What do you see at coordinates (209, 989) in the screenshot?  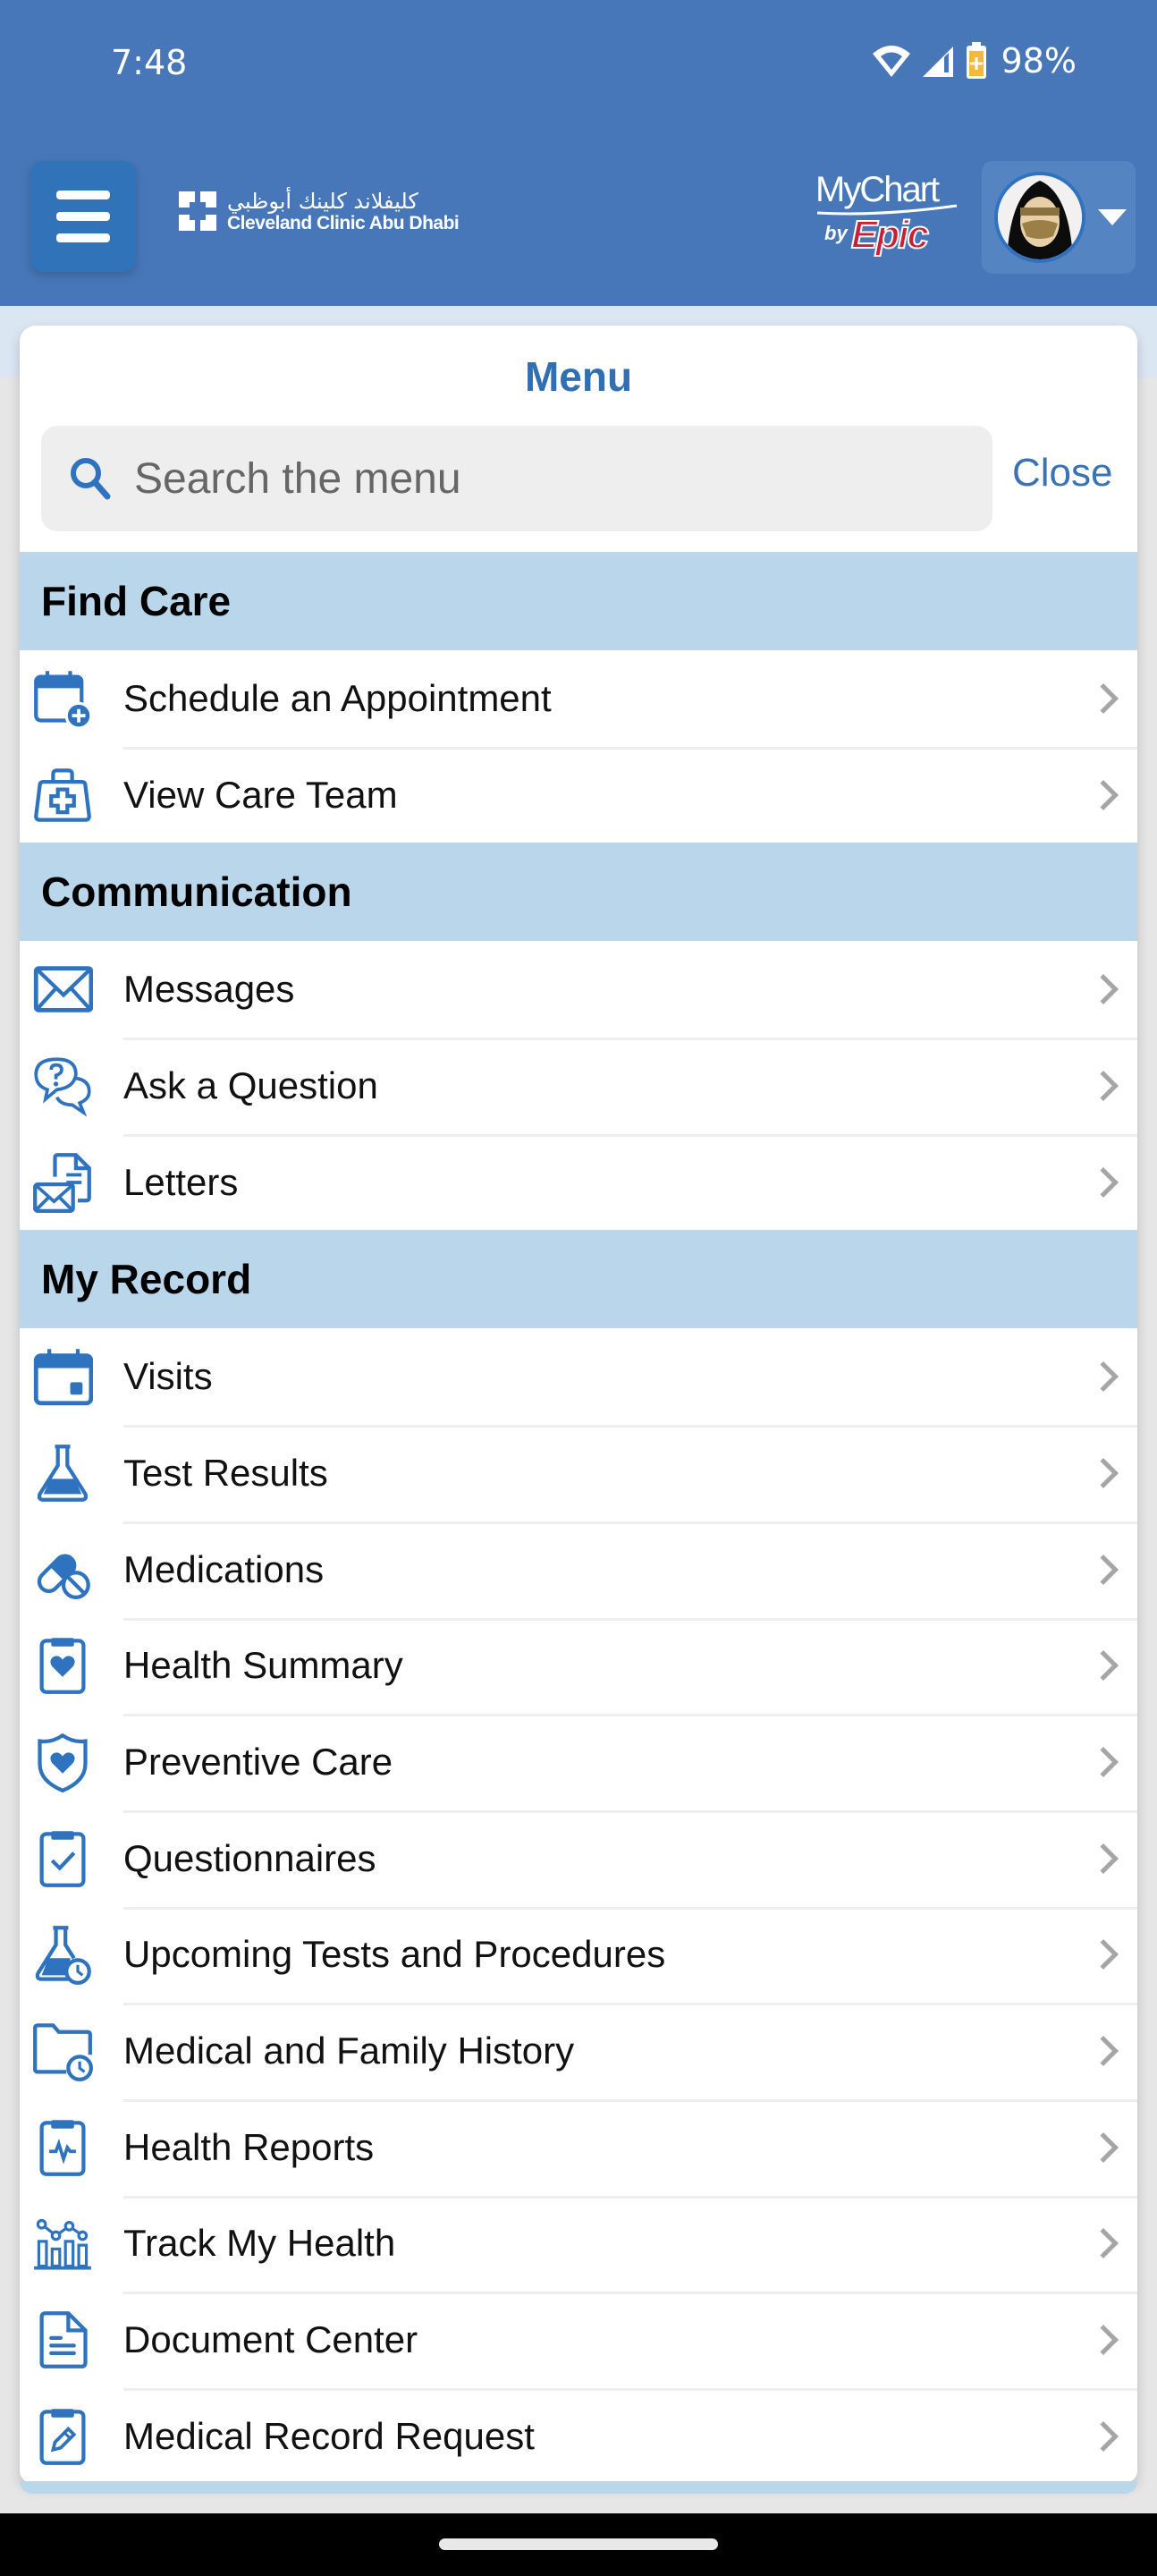 I see `menu-item-label: Messages` at bounding box center [209, 989].